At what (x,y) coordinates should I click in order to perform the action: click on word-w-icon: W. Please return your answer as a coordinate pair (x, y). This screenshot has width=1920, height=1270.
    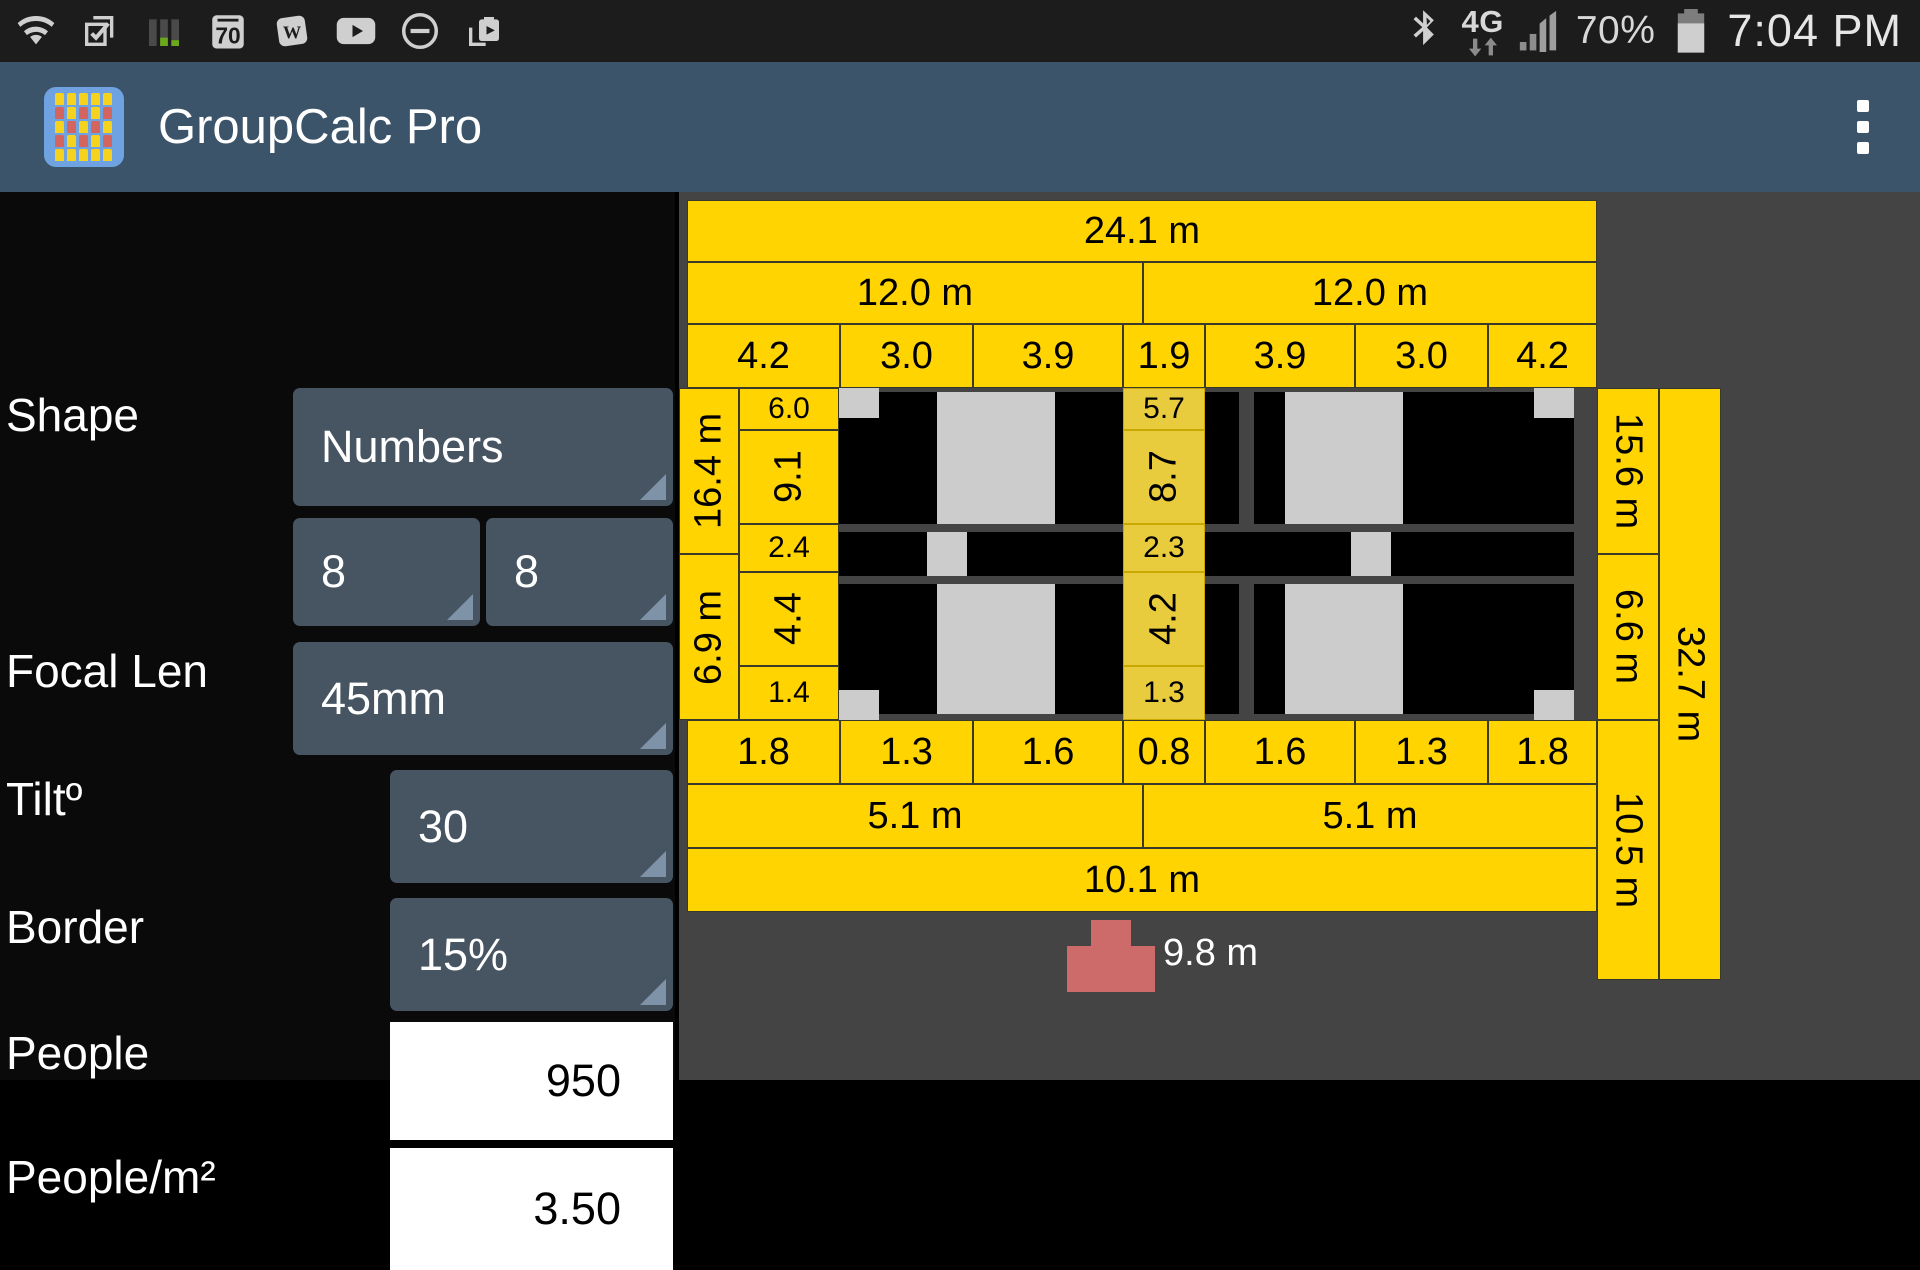
    Looking at the image, I should click on (292, 31).